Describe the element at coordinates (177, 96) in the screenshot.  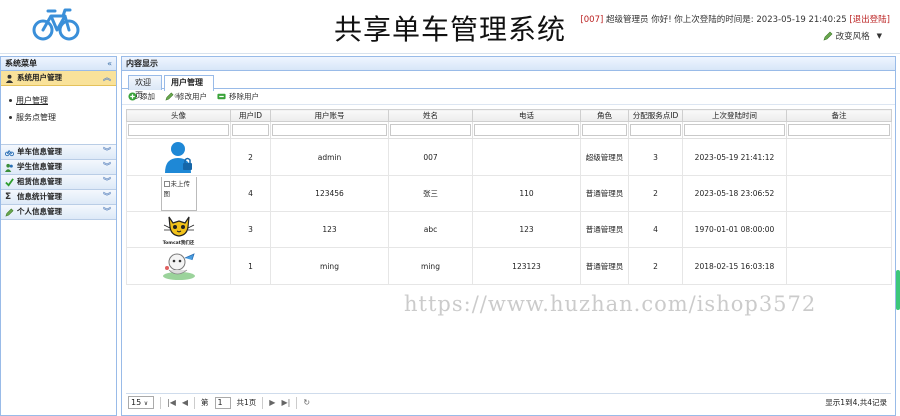
I see `close-tab-icon: ⊗` at that location.